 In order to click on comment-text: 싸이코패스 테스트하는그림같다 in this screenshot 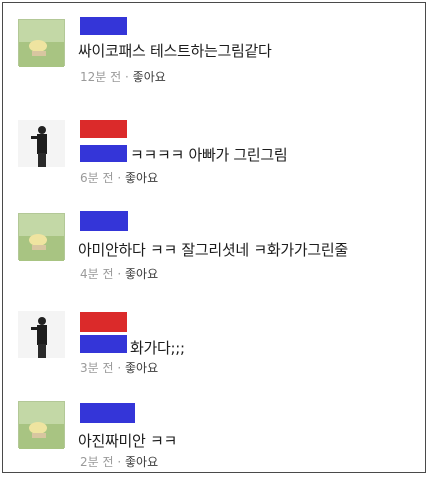, I will do `click(175, 51)`.